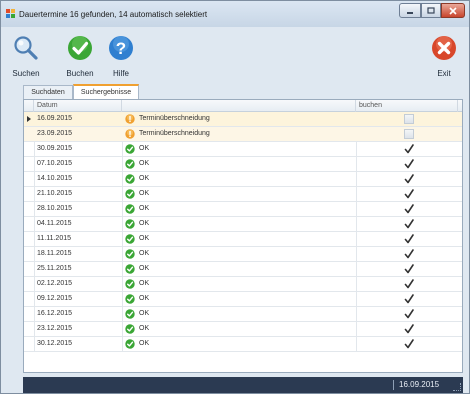 The width and height of the screenshot is (470, 394). Describe the element at coordinates (54, 268) in the screenshot. I see `row-date: 25.11.2015` at that location.